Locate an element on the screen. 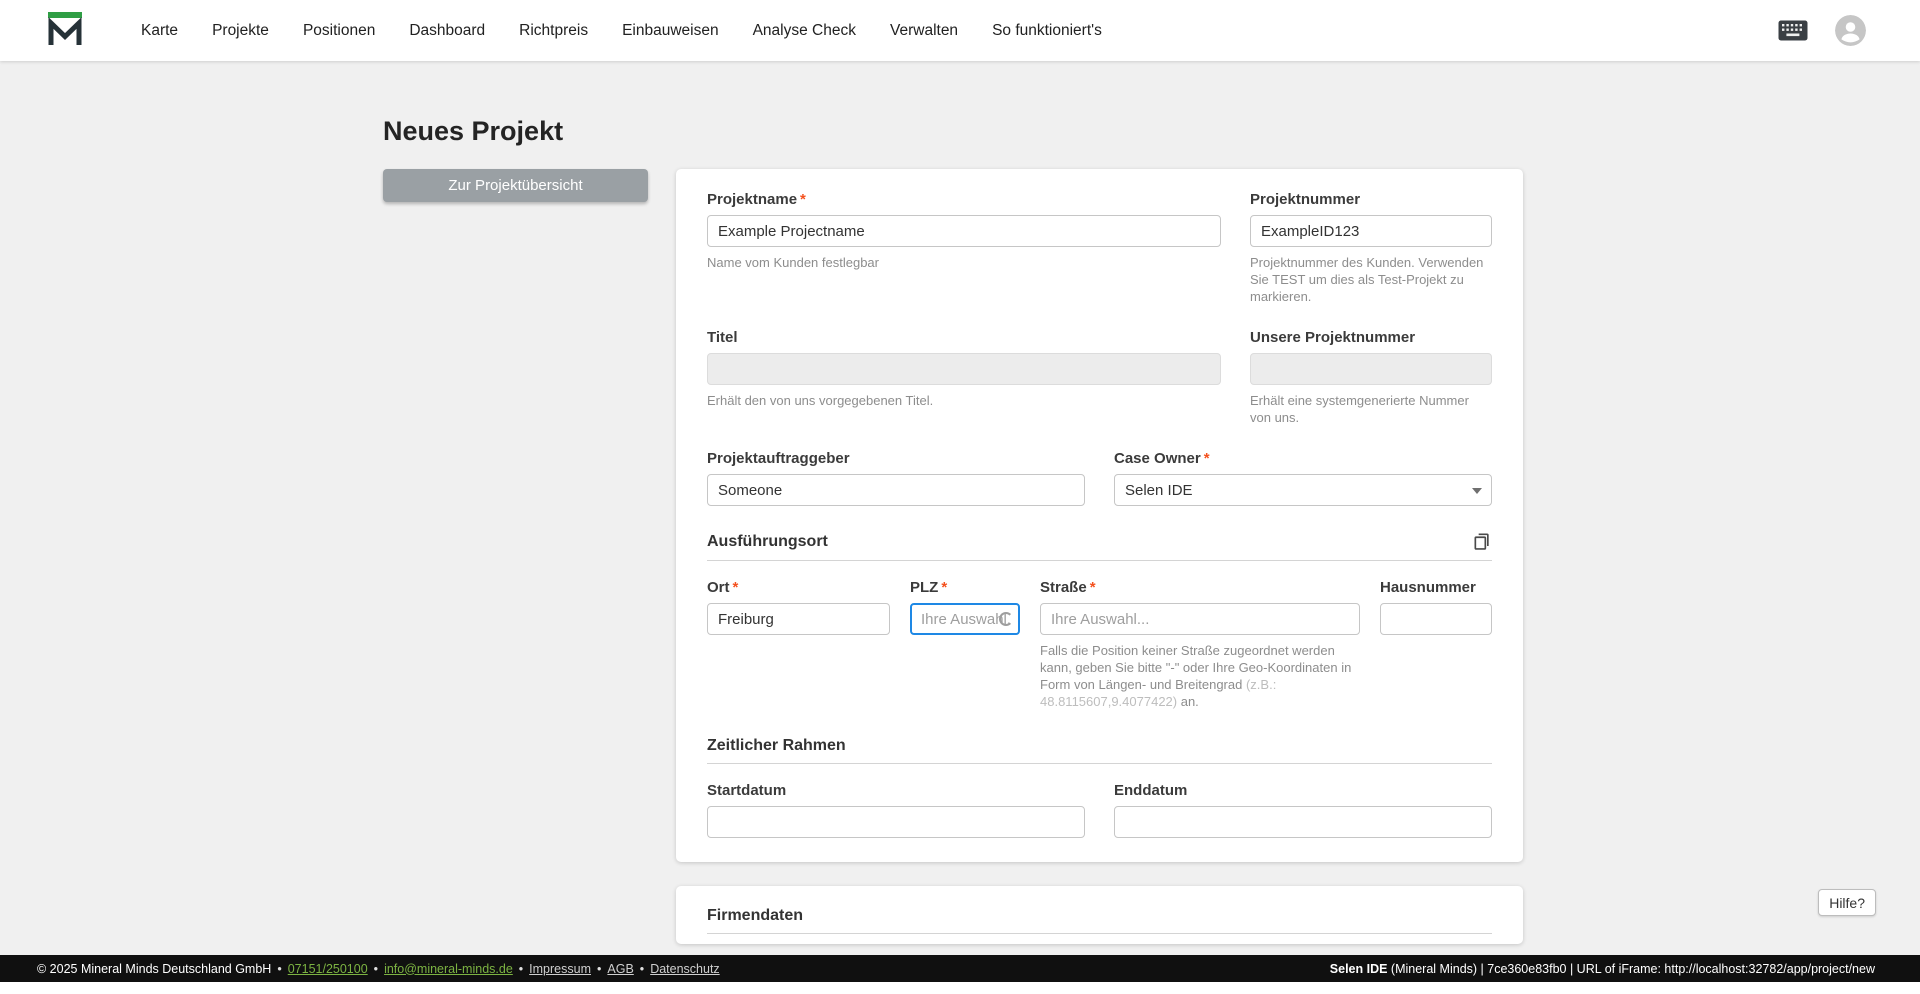  footer-email-link: info@mineral-minds.de is located at coordinates (448, 969).